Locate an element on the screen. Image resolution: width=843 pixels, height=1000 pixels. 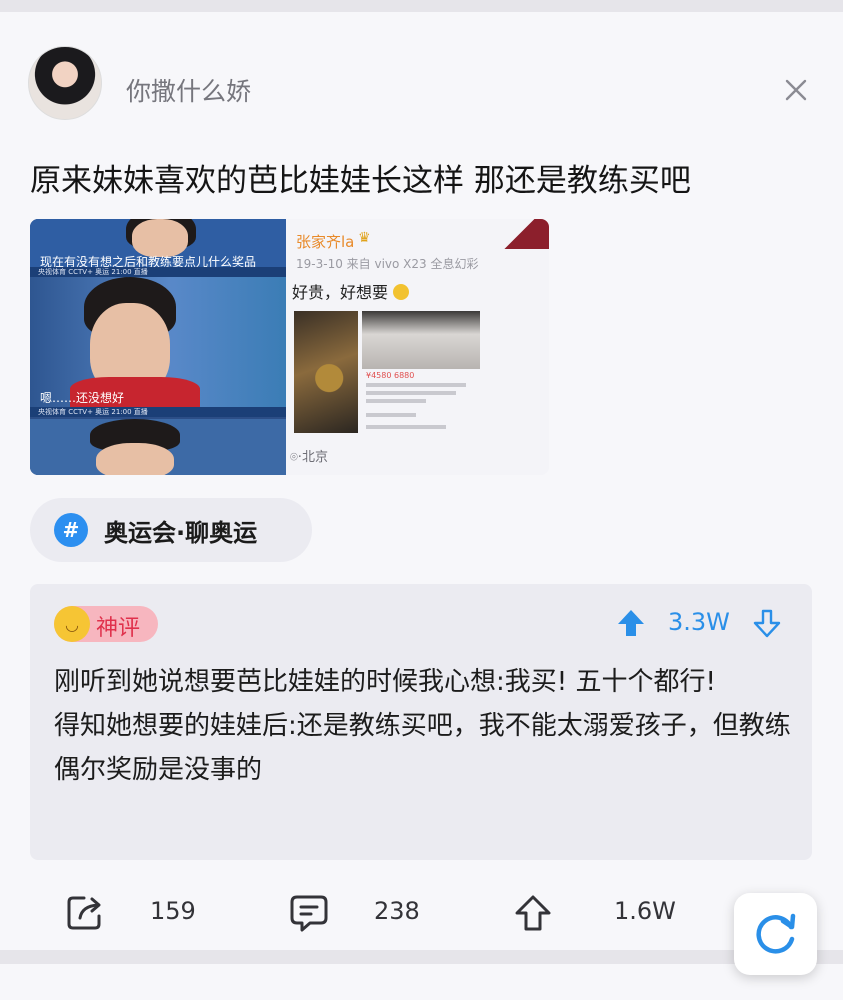
screenshot-location-text: 北京 is located at coordinates (314, 457).